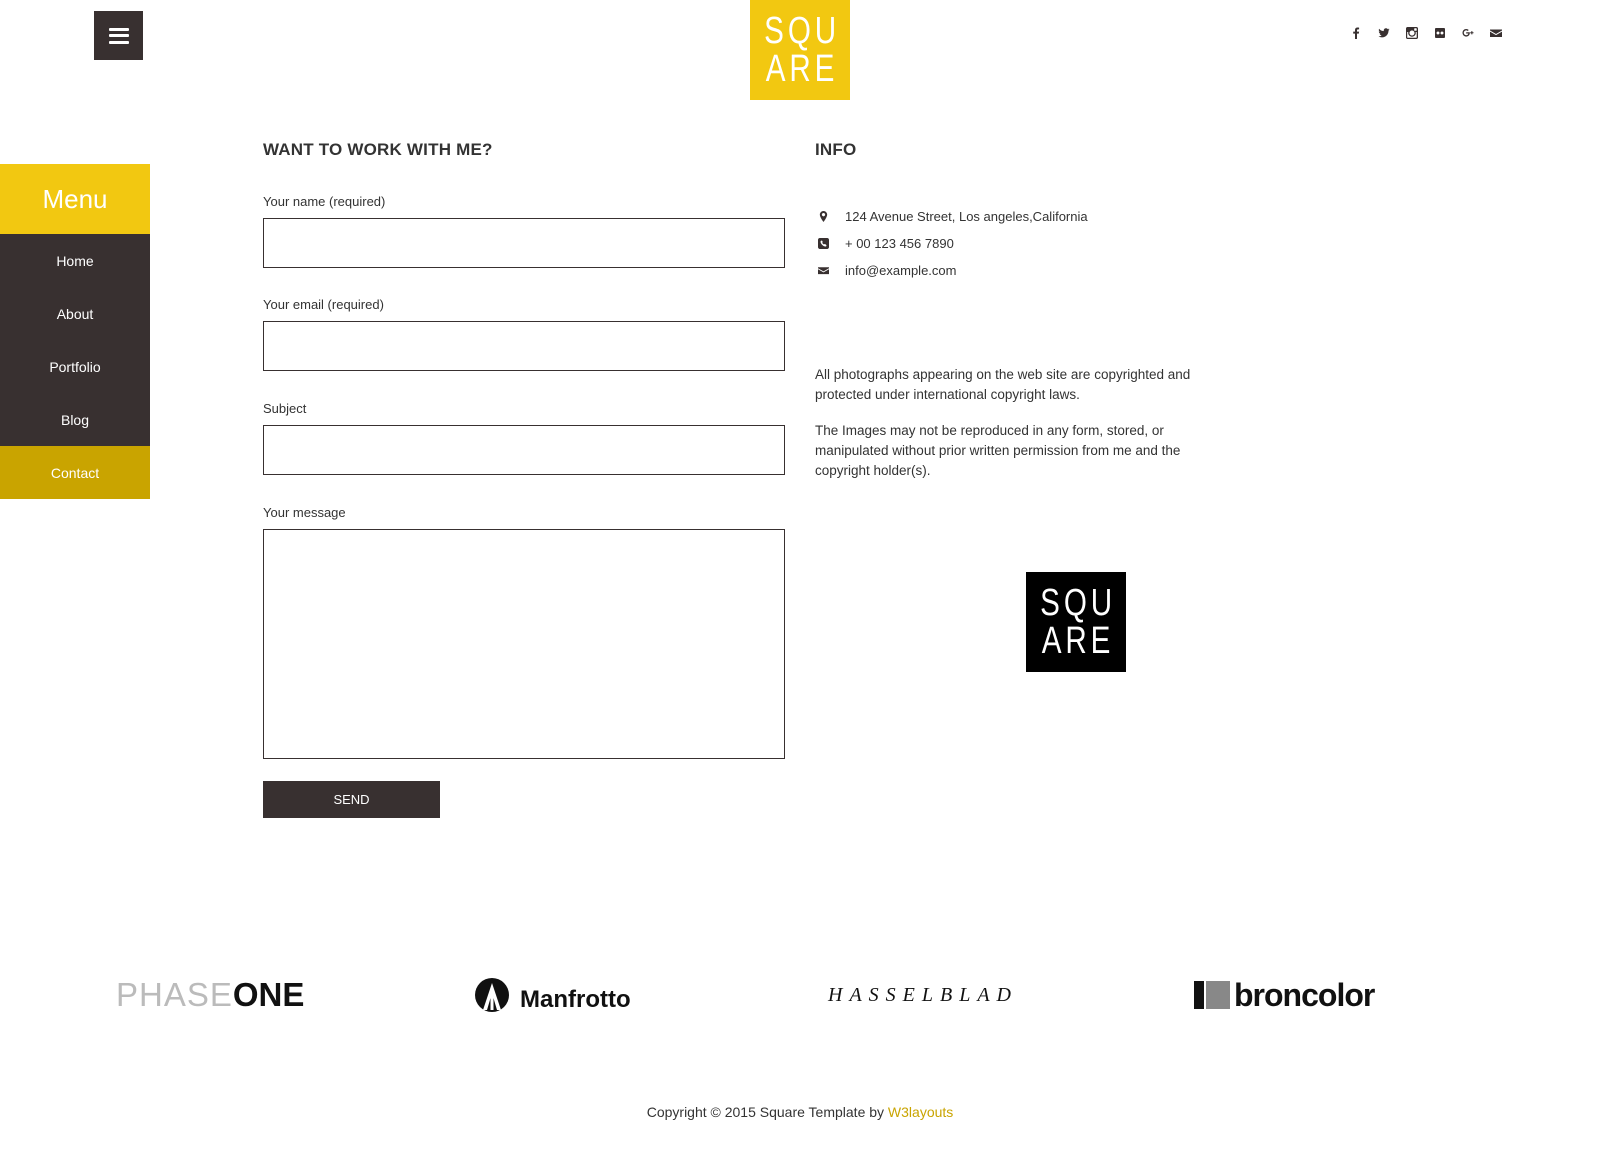 Image resolution: width=1600 pixels, height=1171 pixels. I want to click on menu-toggle-button, so click(118, 35).